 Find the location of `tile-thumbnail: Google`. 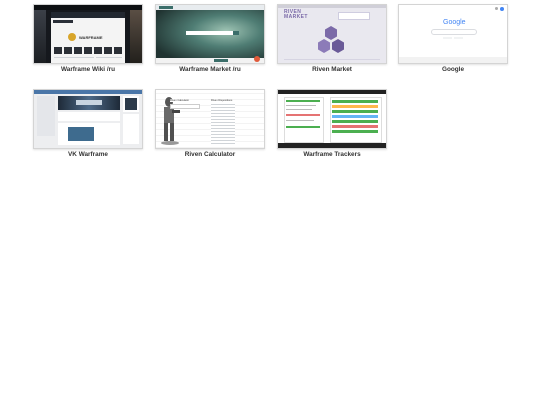

tile-thumbnail: Google is located at coordinates (453, 34).